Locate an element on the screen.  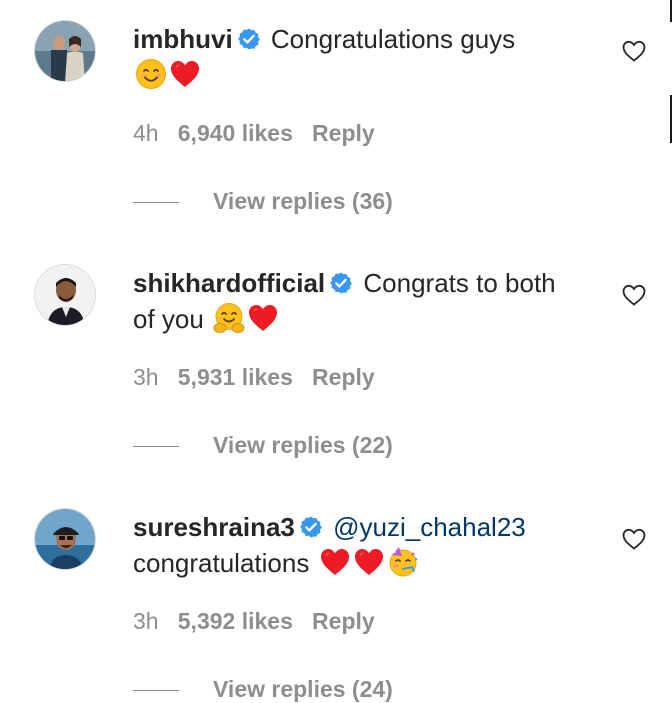
hugging-face-icon is located at coordinates (229, 318).